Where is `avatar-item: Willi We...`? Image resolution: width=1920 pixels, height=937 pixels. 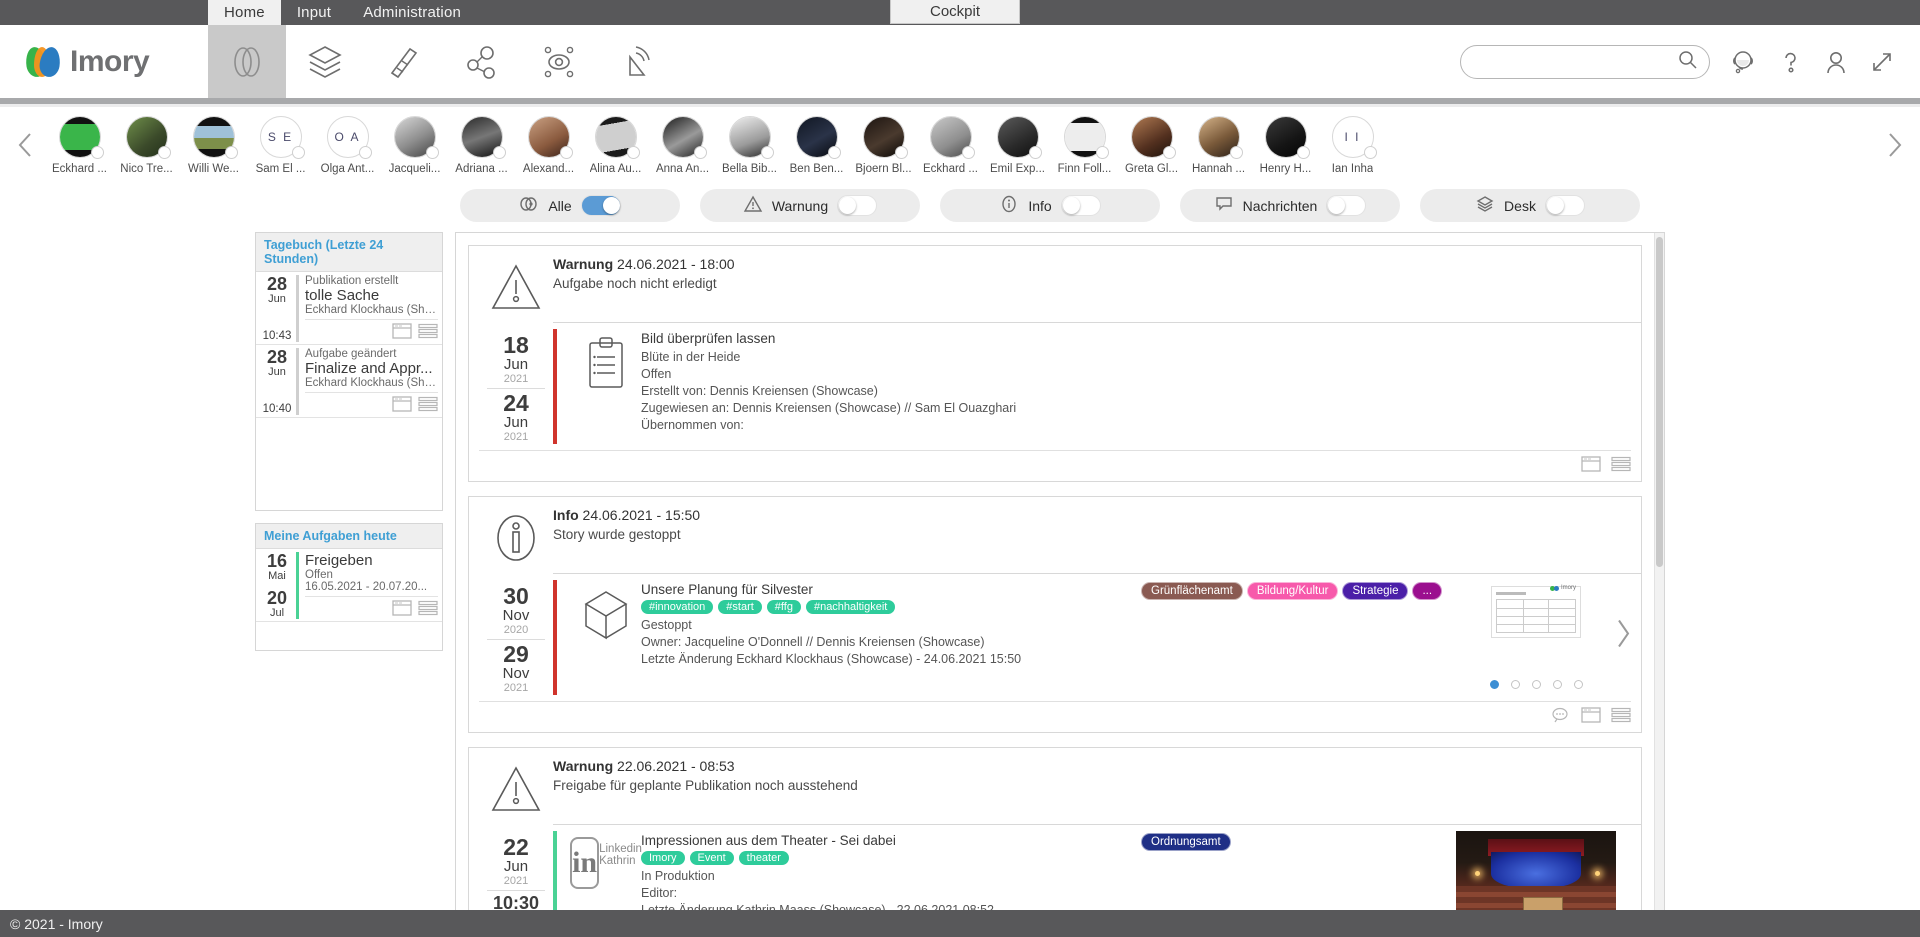 avatar-item: Willi We... is located at coordinates (213, 145).